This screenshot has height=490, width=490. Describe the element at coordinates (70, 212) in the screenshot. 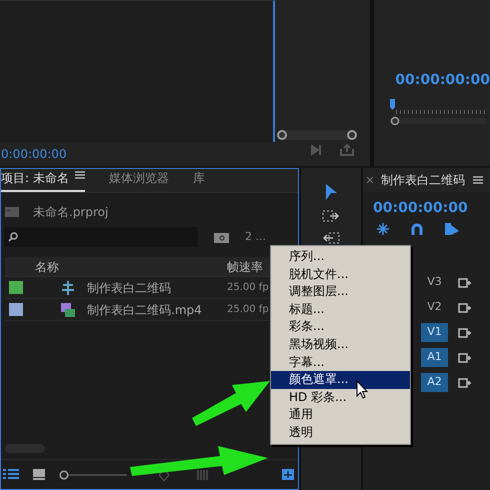

I see `project-file-name: 未命名.prproj` at that location.